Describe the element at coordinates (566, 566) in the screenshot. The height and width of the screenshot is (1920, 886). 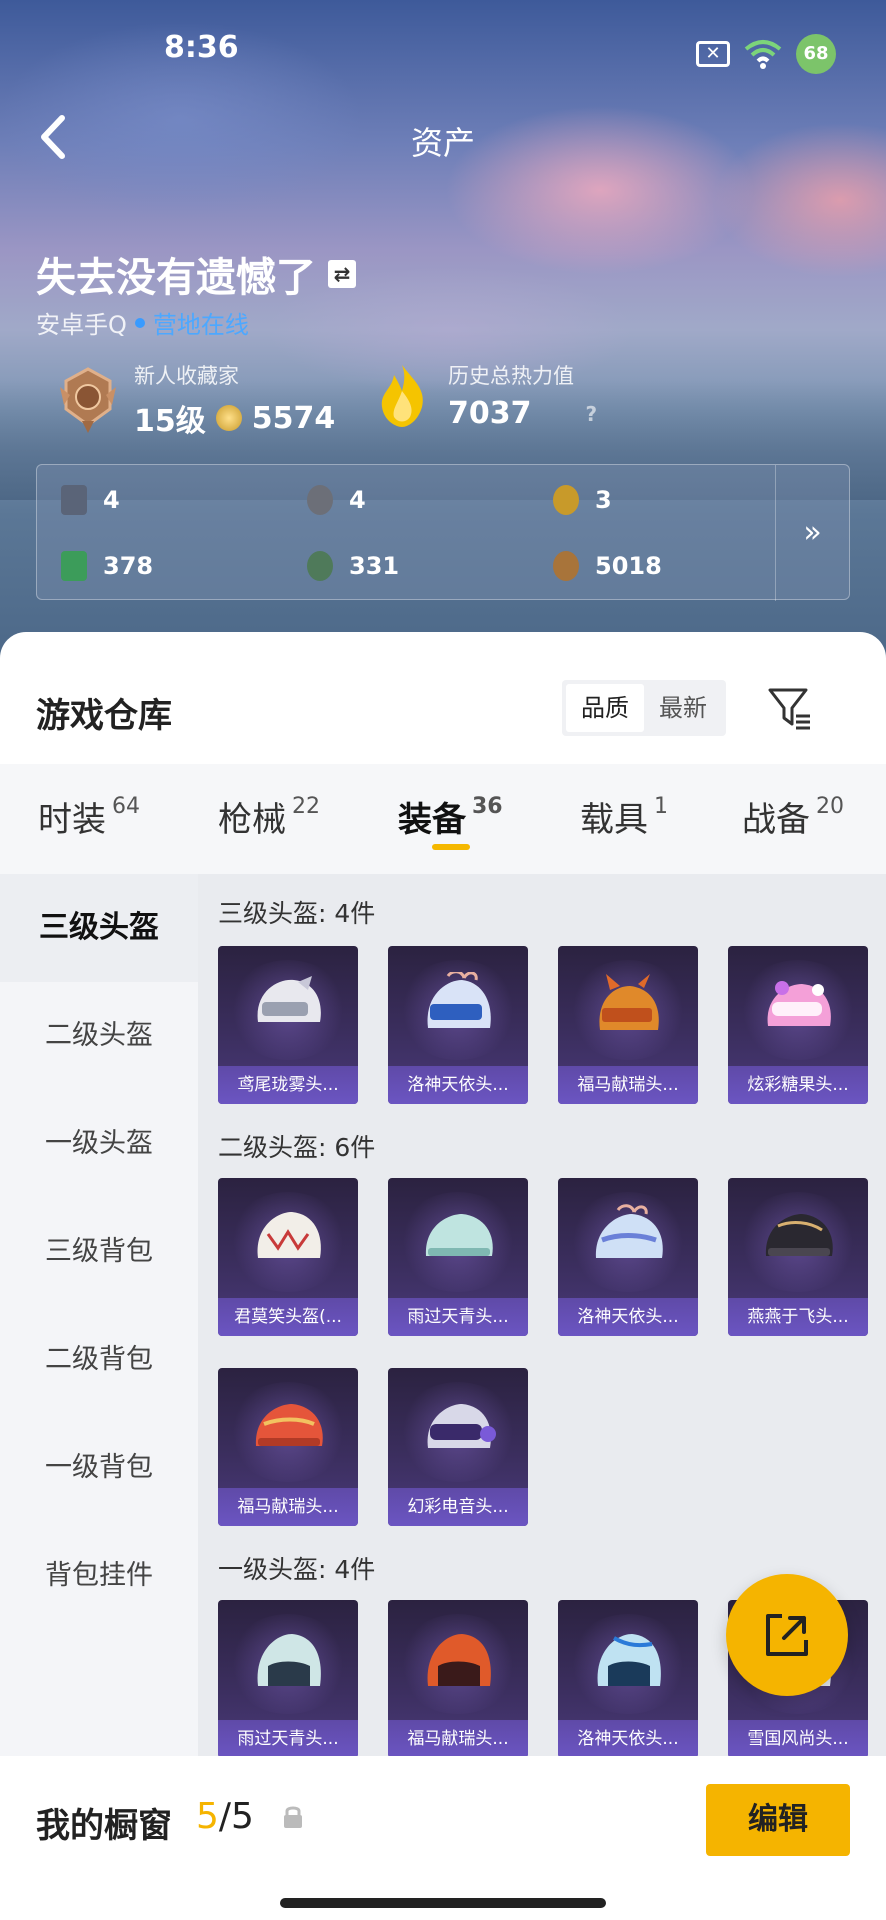
I see `bronze-coin-icon` at that location.